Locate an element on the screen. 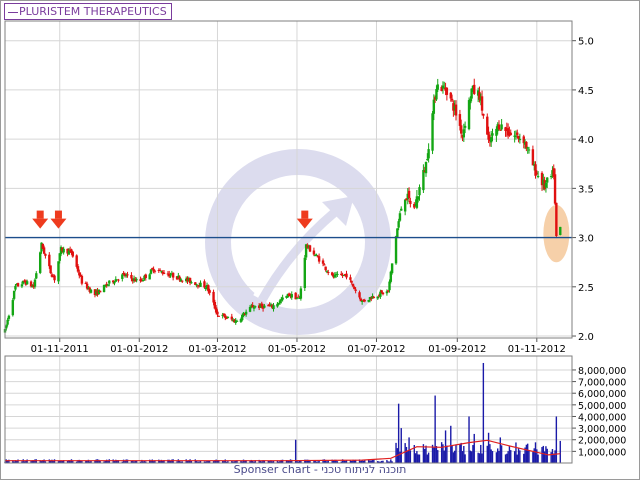  price-y-tick-label: 3.0 is located at coordinates (586, 239).